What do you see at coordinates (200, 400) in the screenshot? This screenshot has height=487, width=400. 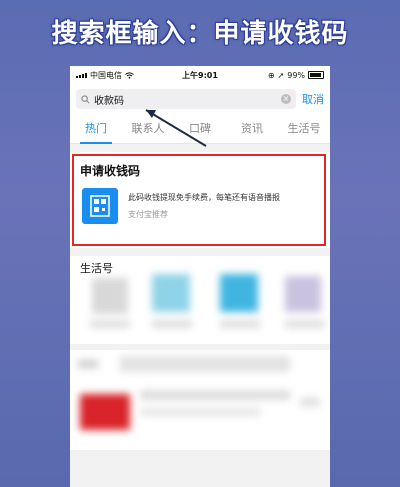 I see `blurred-results-section` at bounding box center [200, 400].